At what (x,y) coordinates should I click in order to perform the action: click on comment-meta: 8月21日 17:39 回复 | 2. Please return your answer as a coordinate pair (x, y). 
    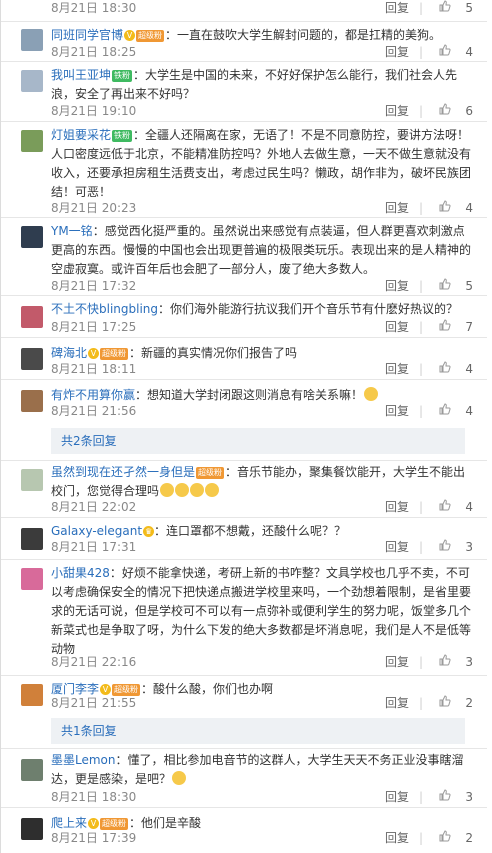
    Looking at the image, I should click on (262, 838).